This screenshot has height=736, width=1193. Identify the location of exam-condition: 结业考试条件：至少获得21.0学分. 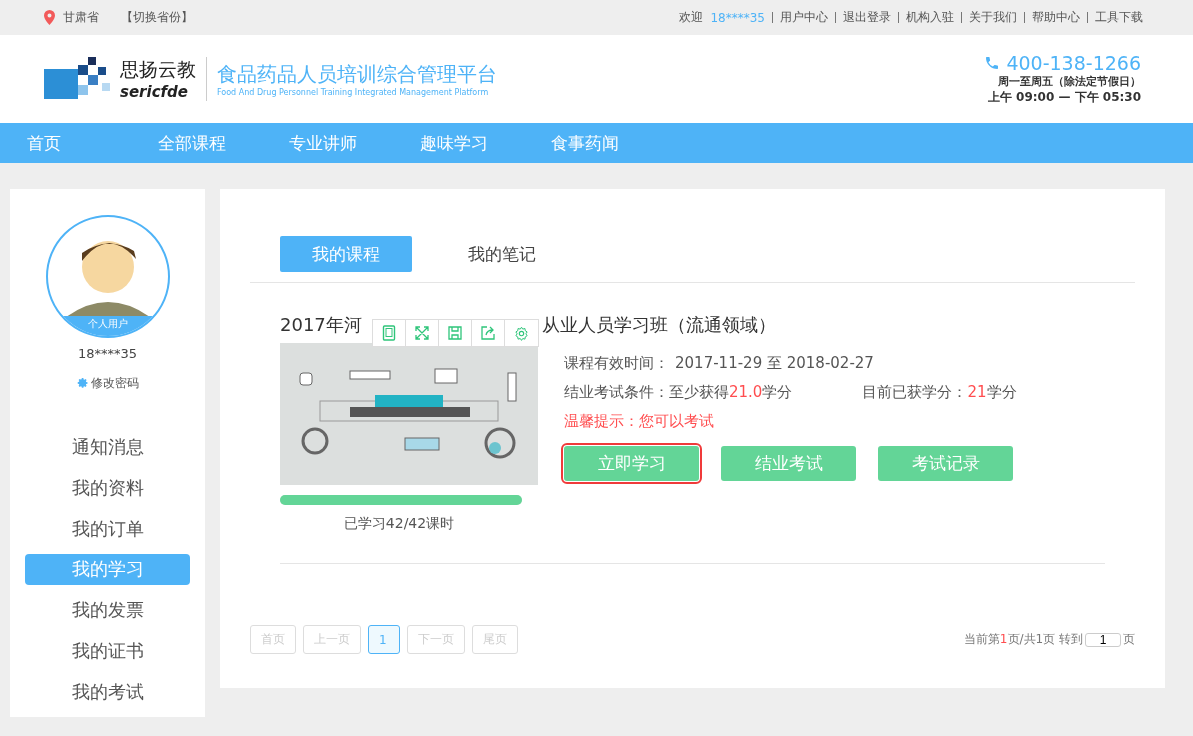
(678, 392).